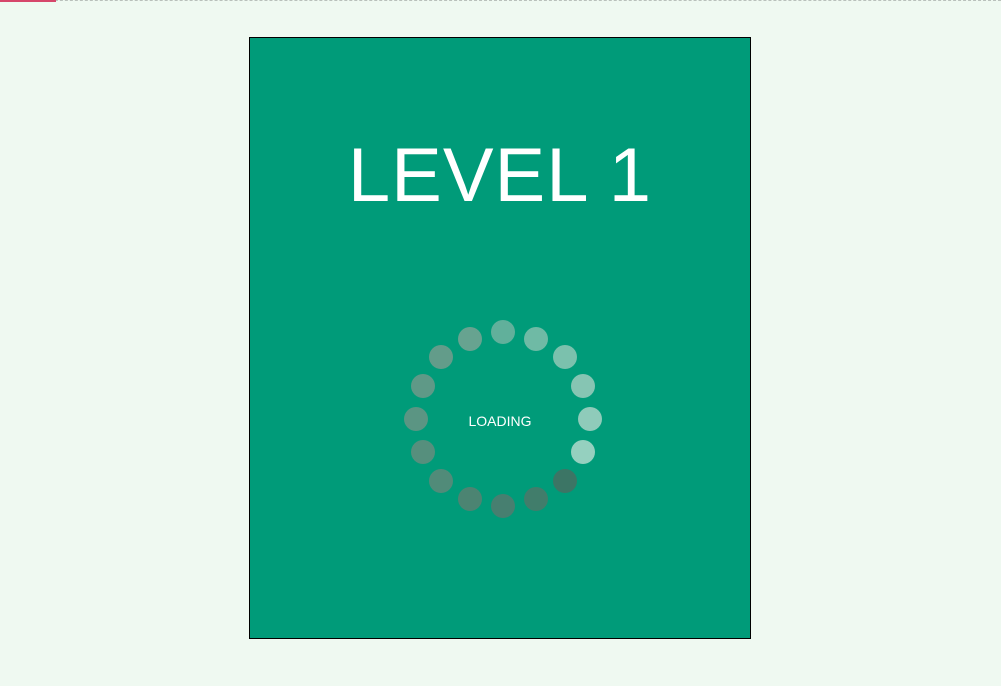 This screenshot has width=1001, height=686. What do you see at coordinates (28, 1) in the screenshot?
I see `page-top-accent` at bounding box center [28, 1].